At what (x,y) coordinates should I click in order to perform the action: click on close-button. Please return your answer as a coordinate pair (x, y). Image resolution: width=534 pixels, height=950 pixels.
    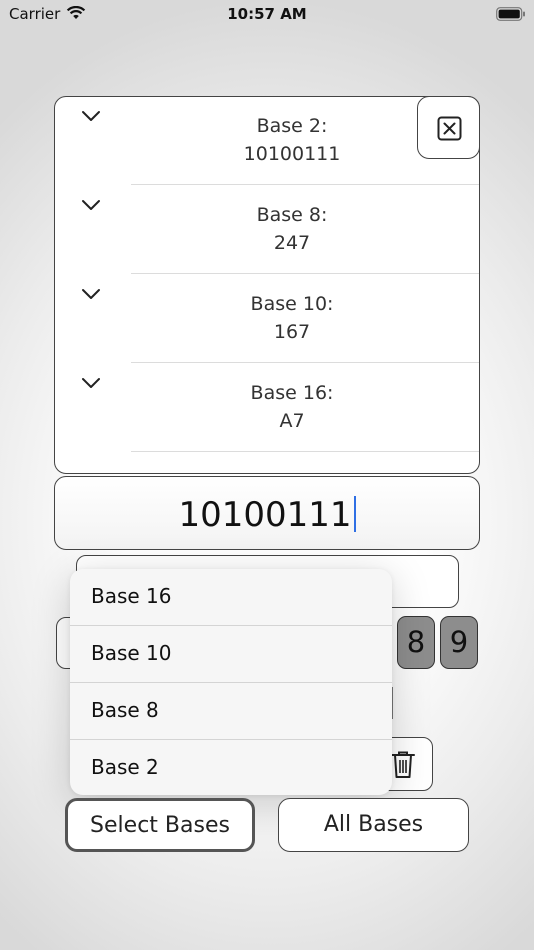
    Looking at the image, I should click on (448, 127).